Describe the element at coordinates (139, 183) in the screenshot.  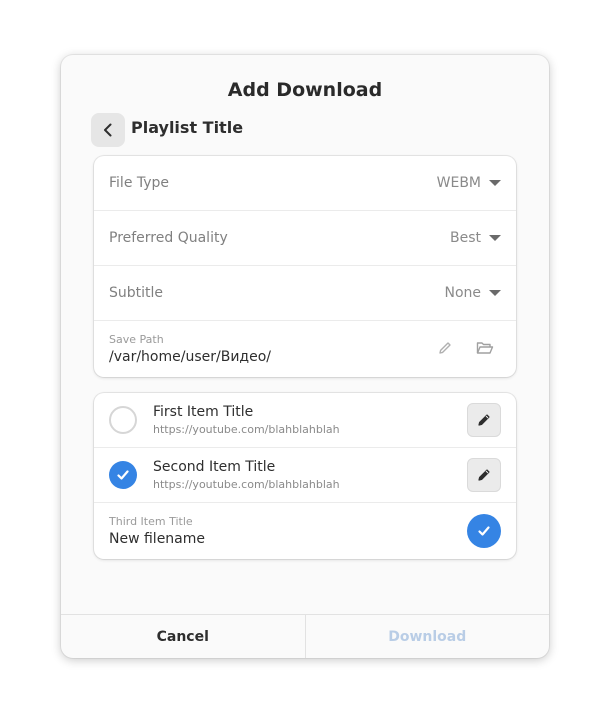
I see `file-type-label: File Type` at that location.